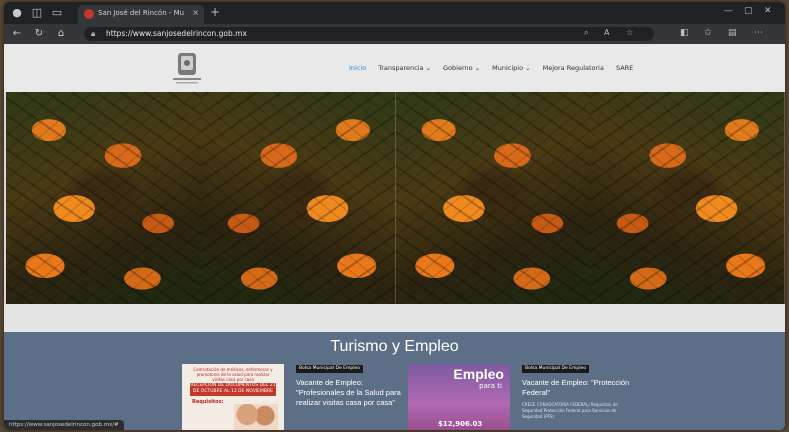  I want to click on tab-active: San José del Rincón - Municipi... ×, so click(141, 14).